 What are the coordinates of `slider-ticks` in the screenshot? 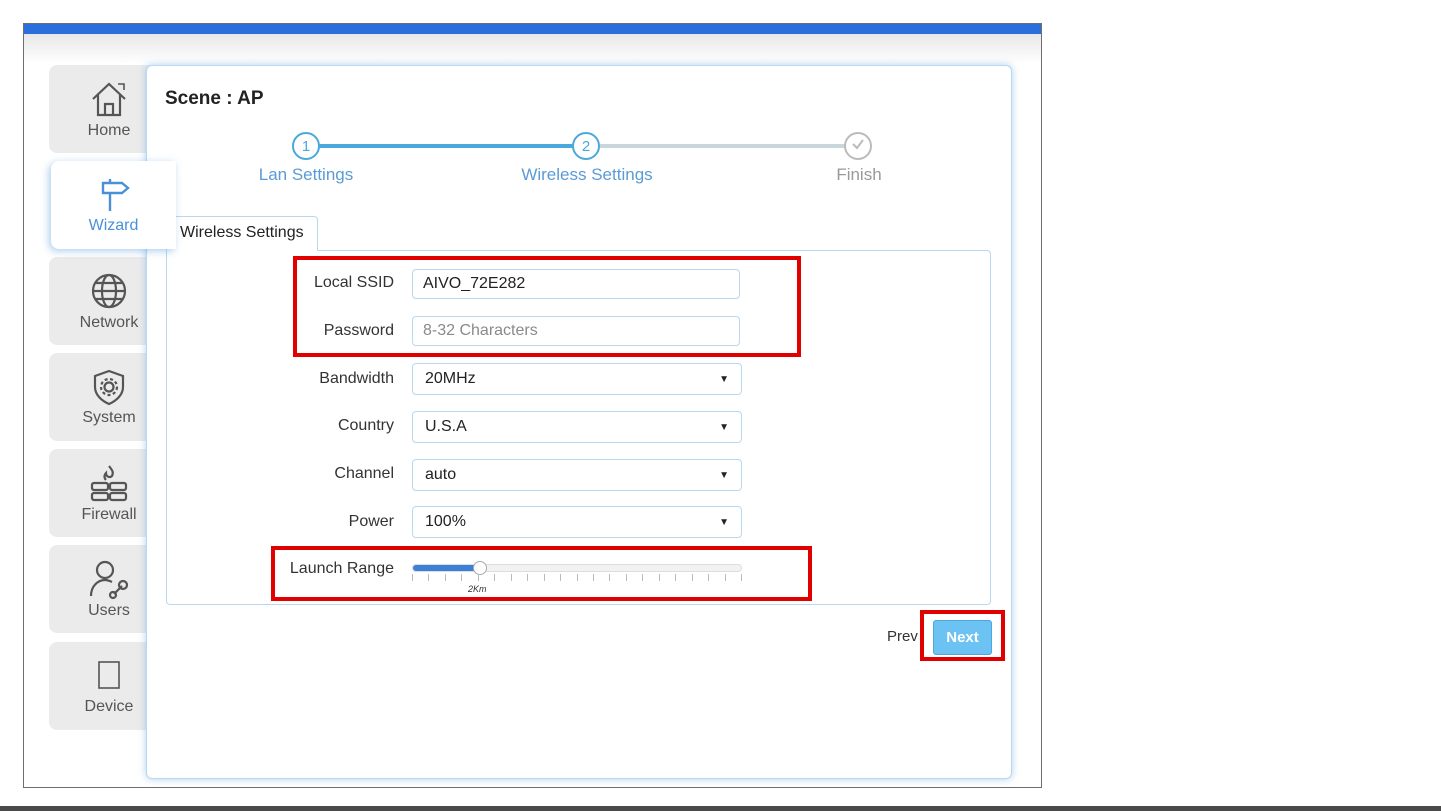 It's located at (577, 578).